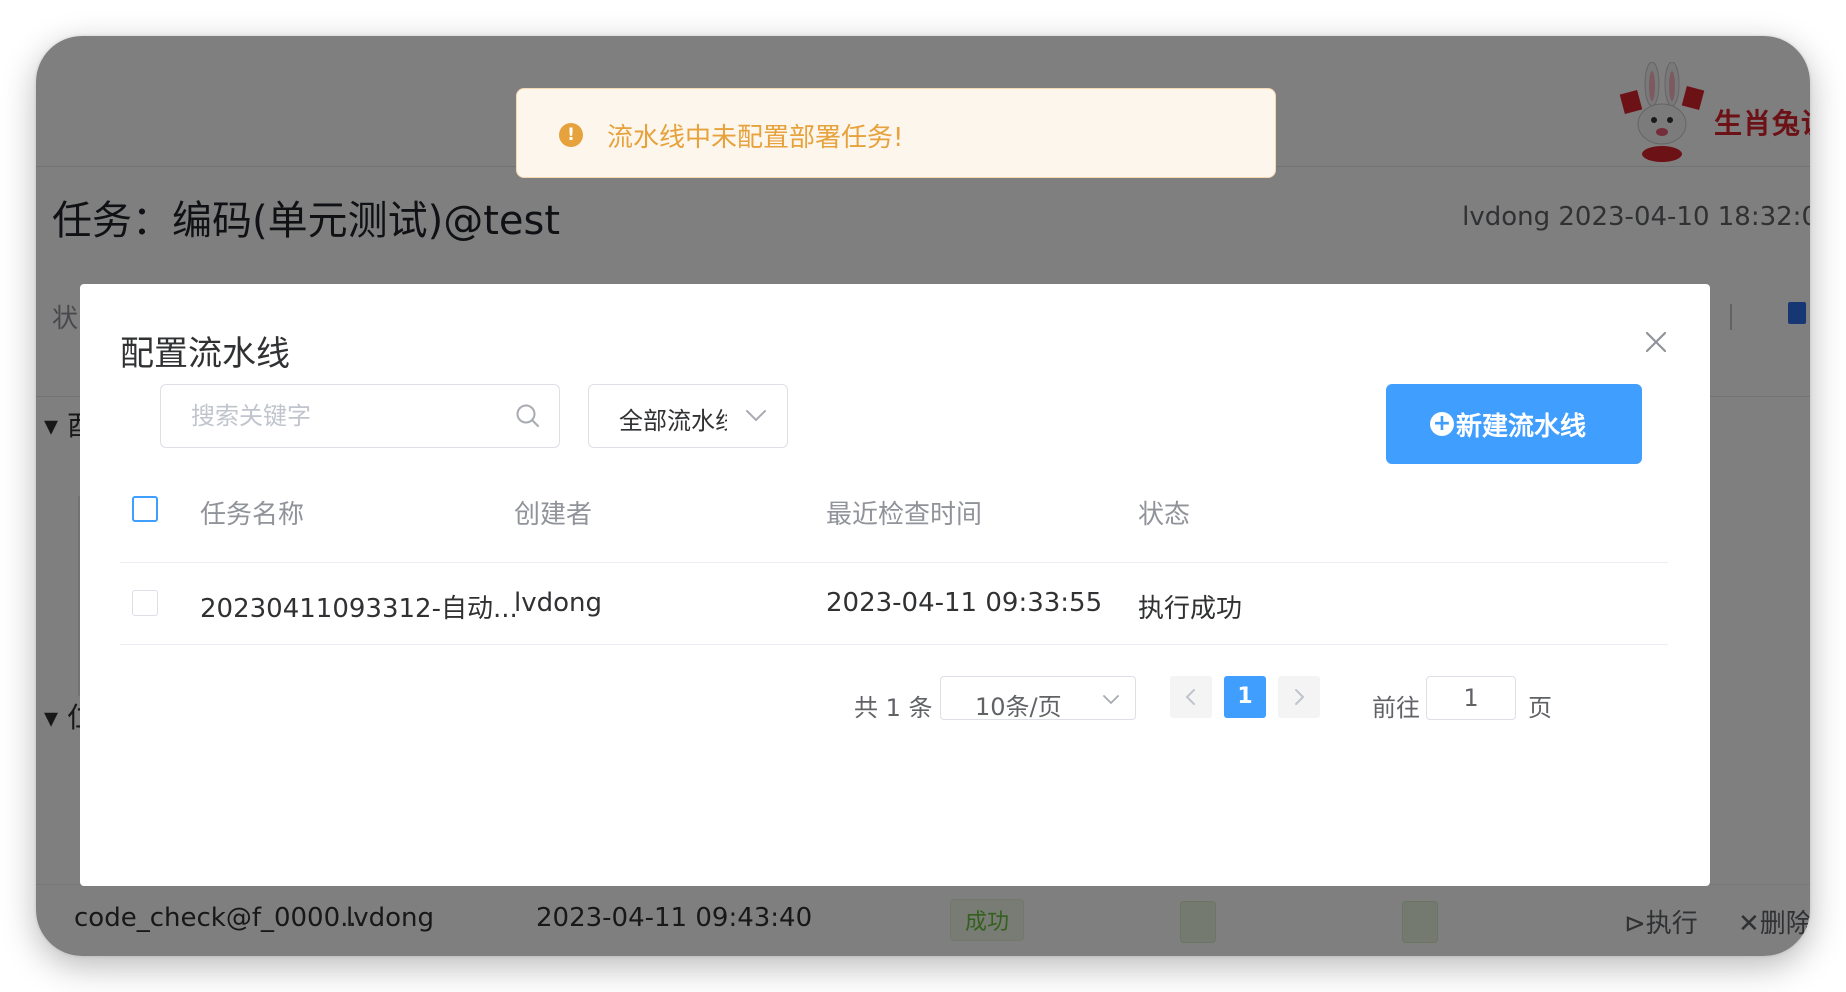 Image resolution: width=1846 pixels, height=992 pixels. I want to click on column-header-status: 状态, so click(1164, 515).